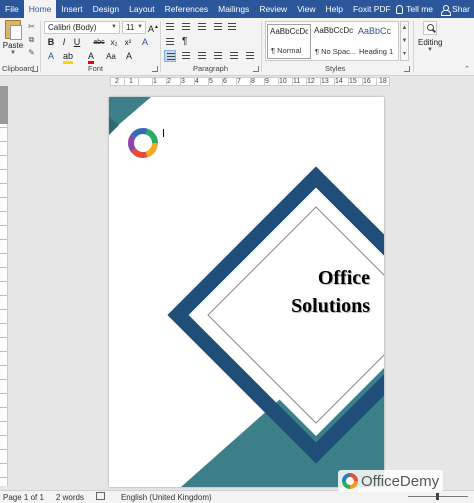 Image resolution: width=474 pixels, height=503 pixels. What do you see at coordinates (407, 69) in the screenshot?
I see `styles-launcher-icon` at bounding box center [407, 69].